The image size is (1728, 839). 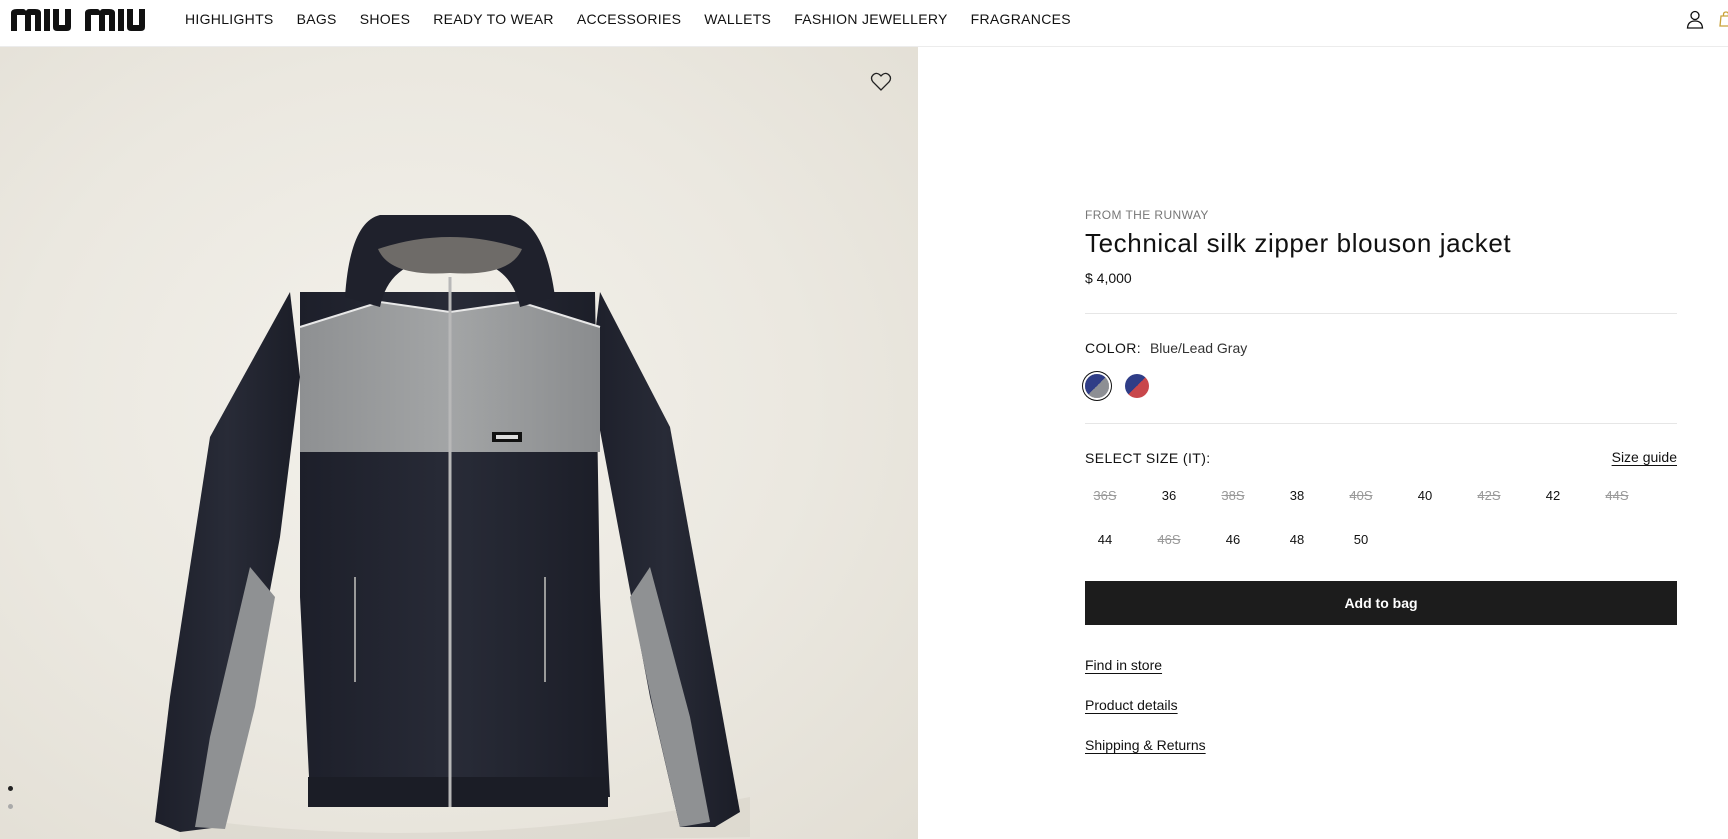 What do you see at coordinates (1198, 348) in the screenshot?
I see `color-value: Blue/Lead Gray` at bounding box center [1198, 348].